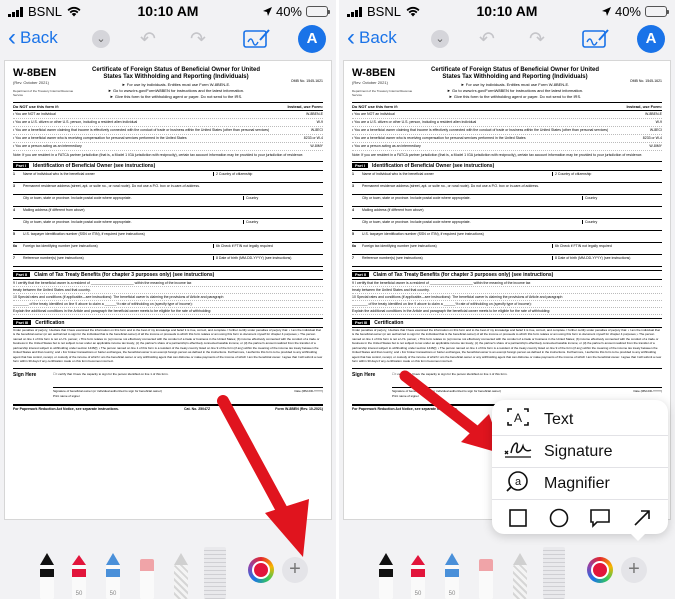  What do you see at coordinates (580, 420) in the screenshot?
I see `menu-item-text: A Text` at bounding box center [580, 420].